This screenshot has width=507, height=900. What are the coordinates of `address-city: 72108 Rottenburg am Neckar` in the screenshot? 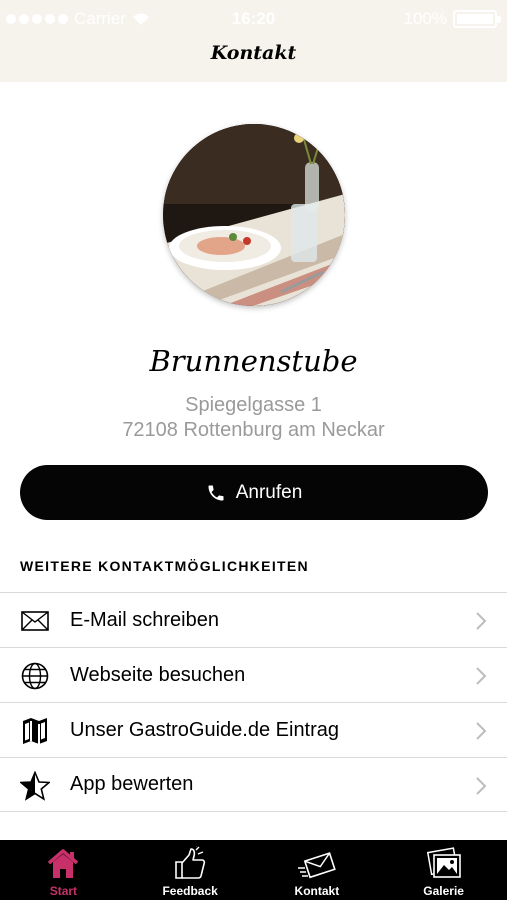 It's located at (253, 430).